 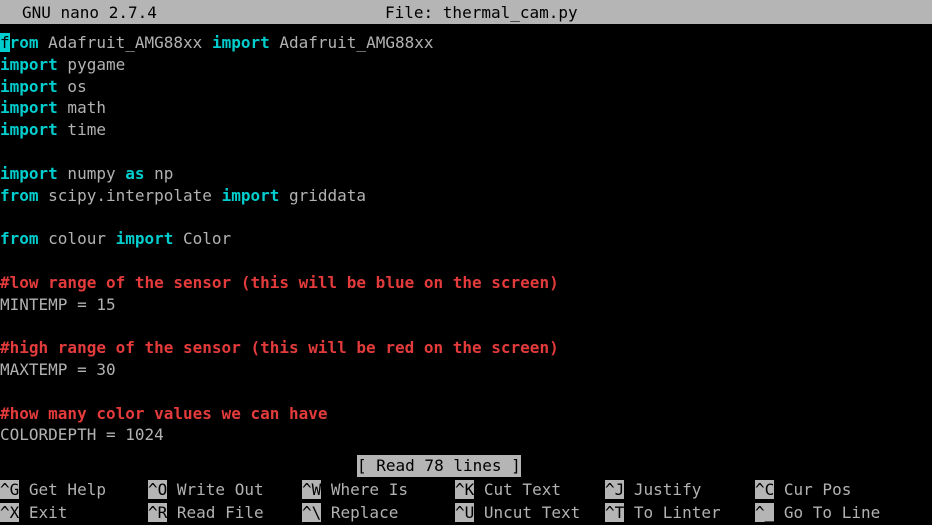 I want to click on shortcut-get-help: ^G Get Help, so click(x=53, y=490).